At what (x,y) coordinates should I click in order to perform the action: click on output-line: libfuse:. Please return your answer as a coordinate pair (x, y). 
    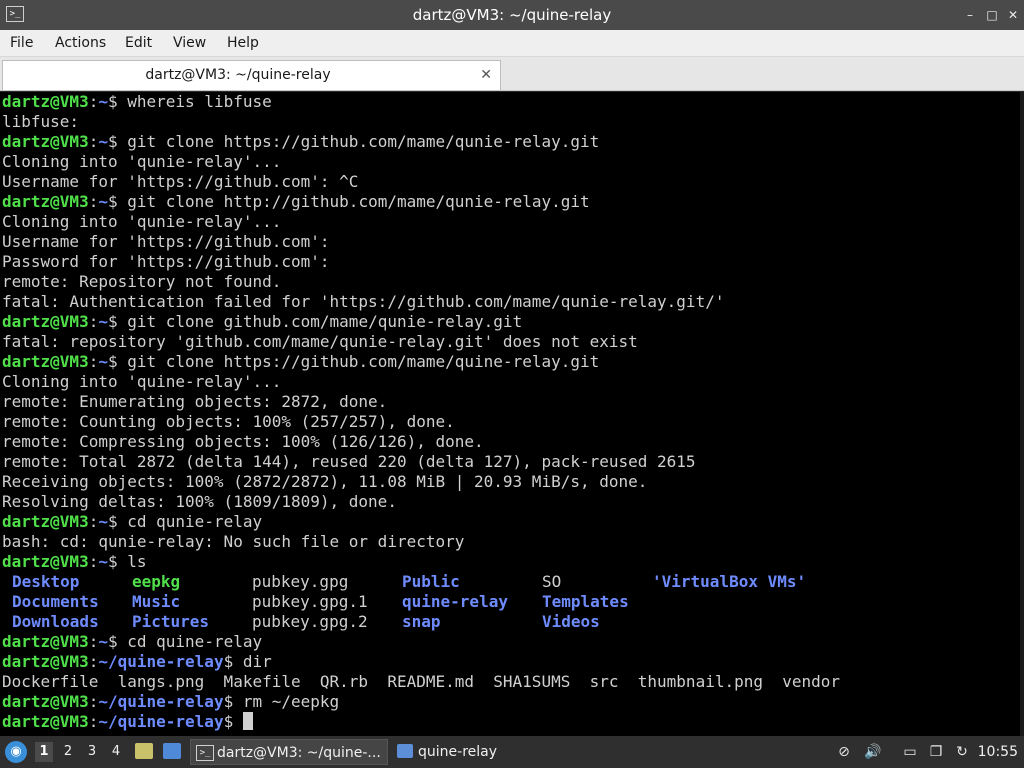
    Looking at the image, I should click on (41, 121).